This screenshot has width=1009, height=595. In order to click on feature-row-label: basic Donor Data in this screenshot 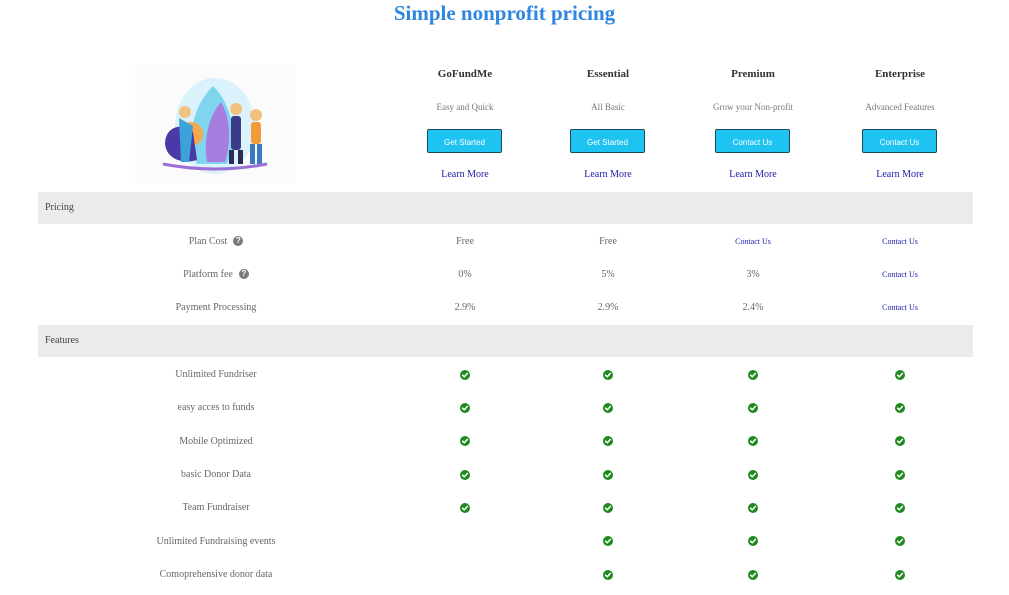, I will do `click(216, 474)`.